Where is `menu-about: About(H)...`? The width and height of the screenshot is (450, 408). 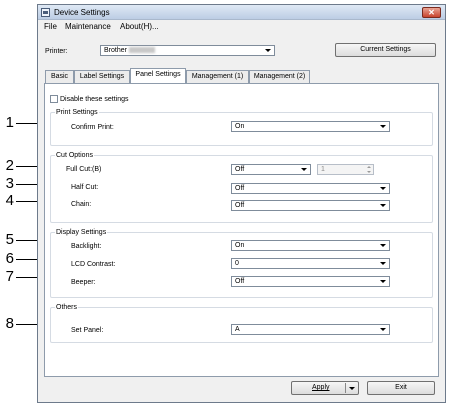
menu-about: About(H)... is located at coordinates (139, 27).